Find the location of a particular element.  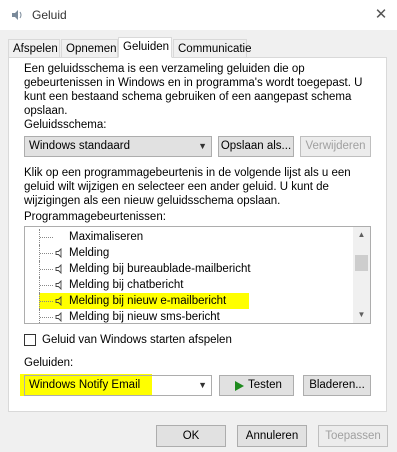

scheme-label: Geluidsschema: is located at coordinates (65, 125).